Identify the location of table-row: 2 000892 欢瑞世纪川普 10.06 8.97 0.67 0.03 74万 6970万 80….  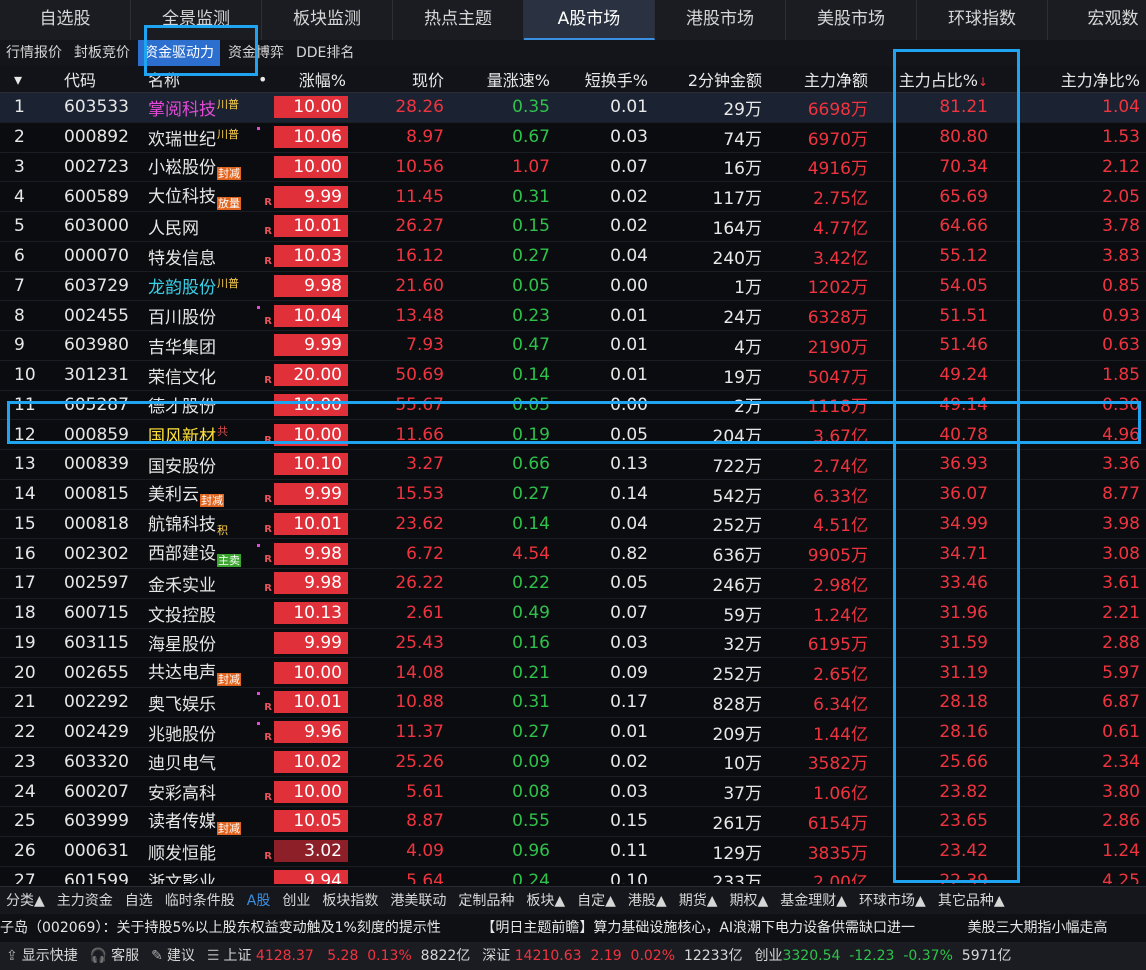
(573, 137).